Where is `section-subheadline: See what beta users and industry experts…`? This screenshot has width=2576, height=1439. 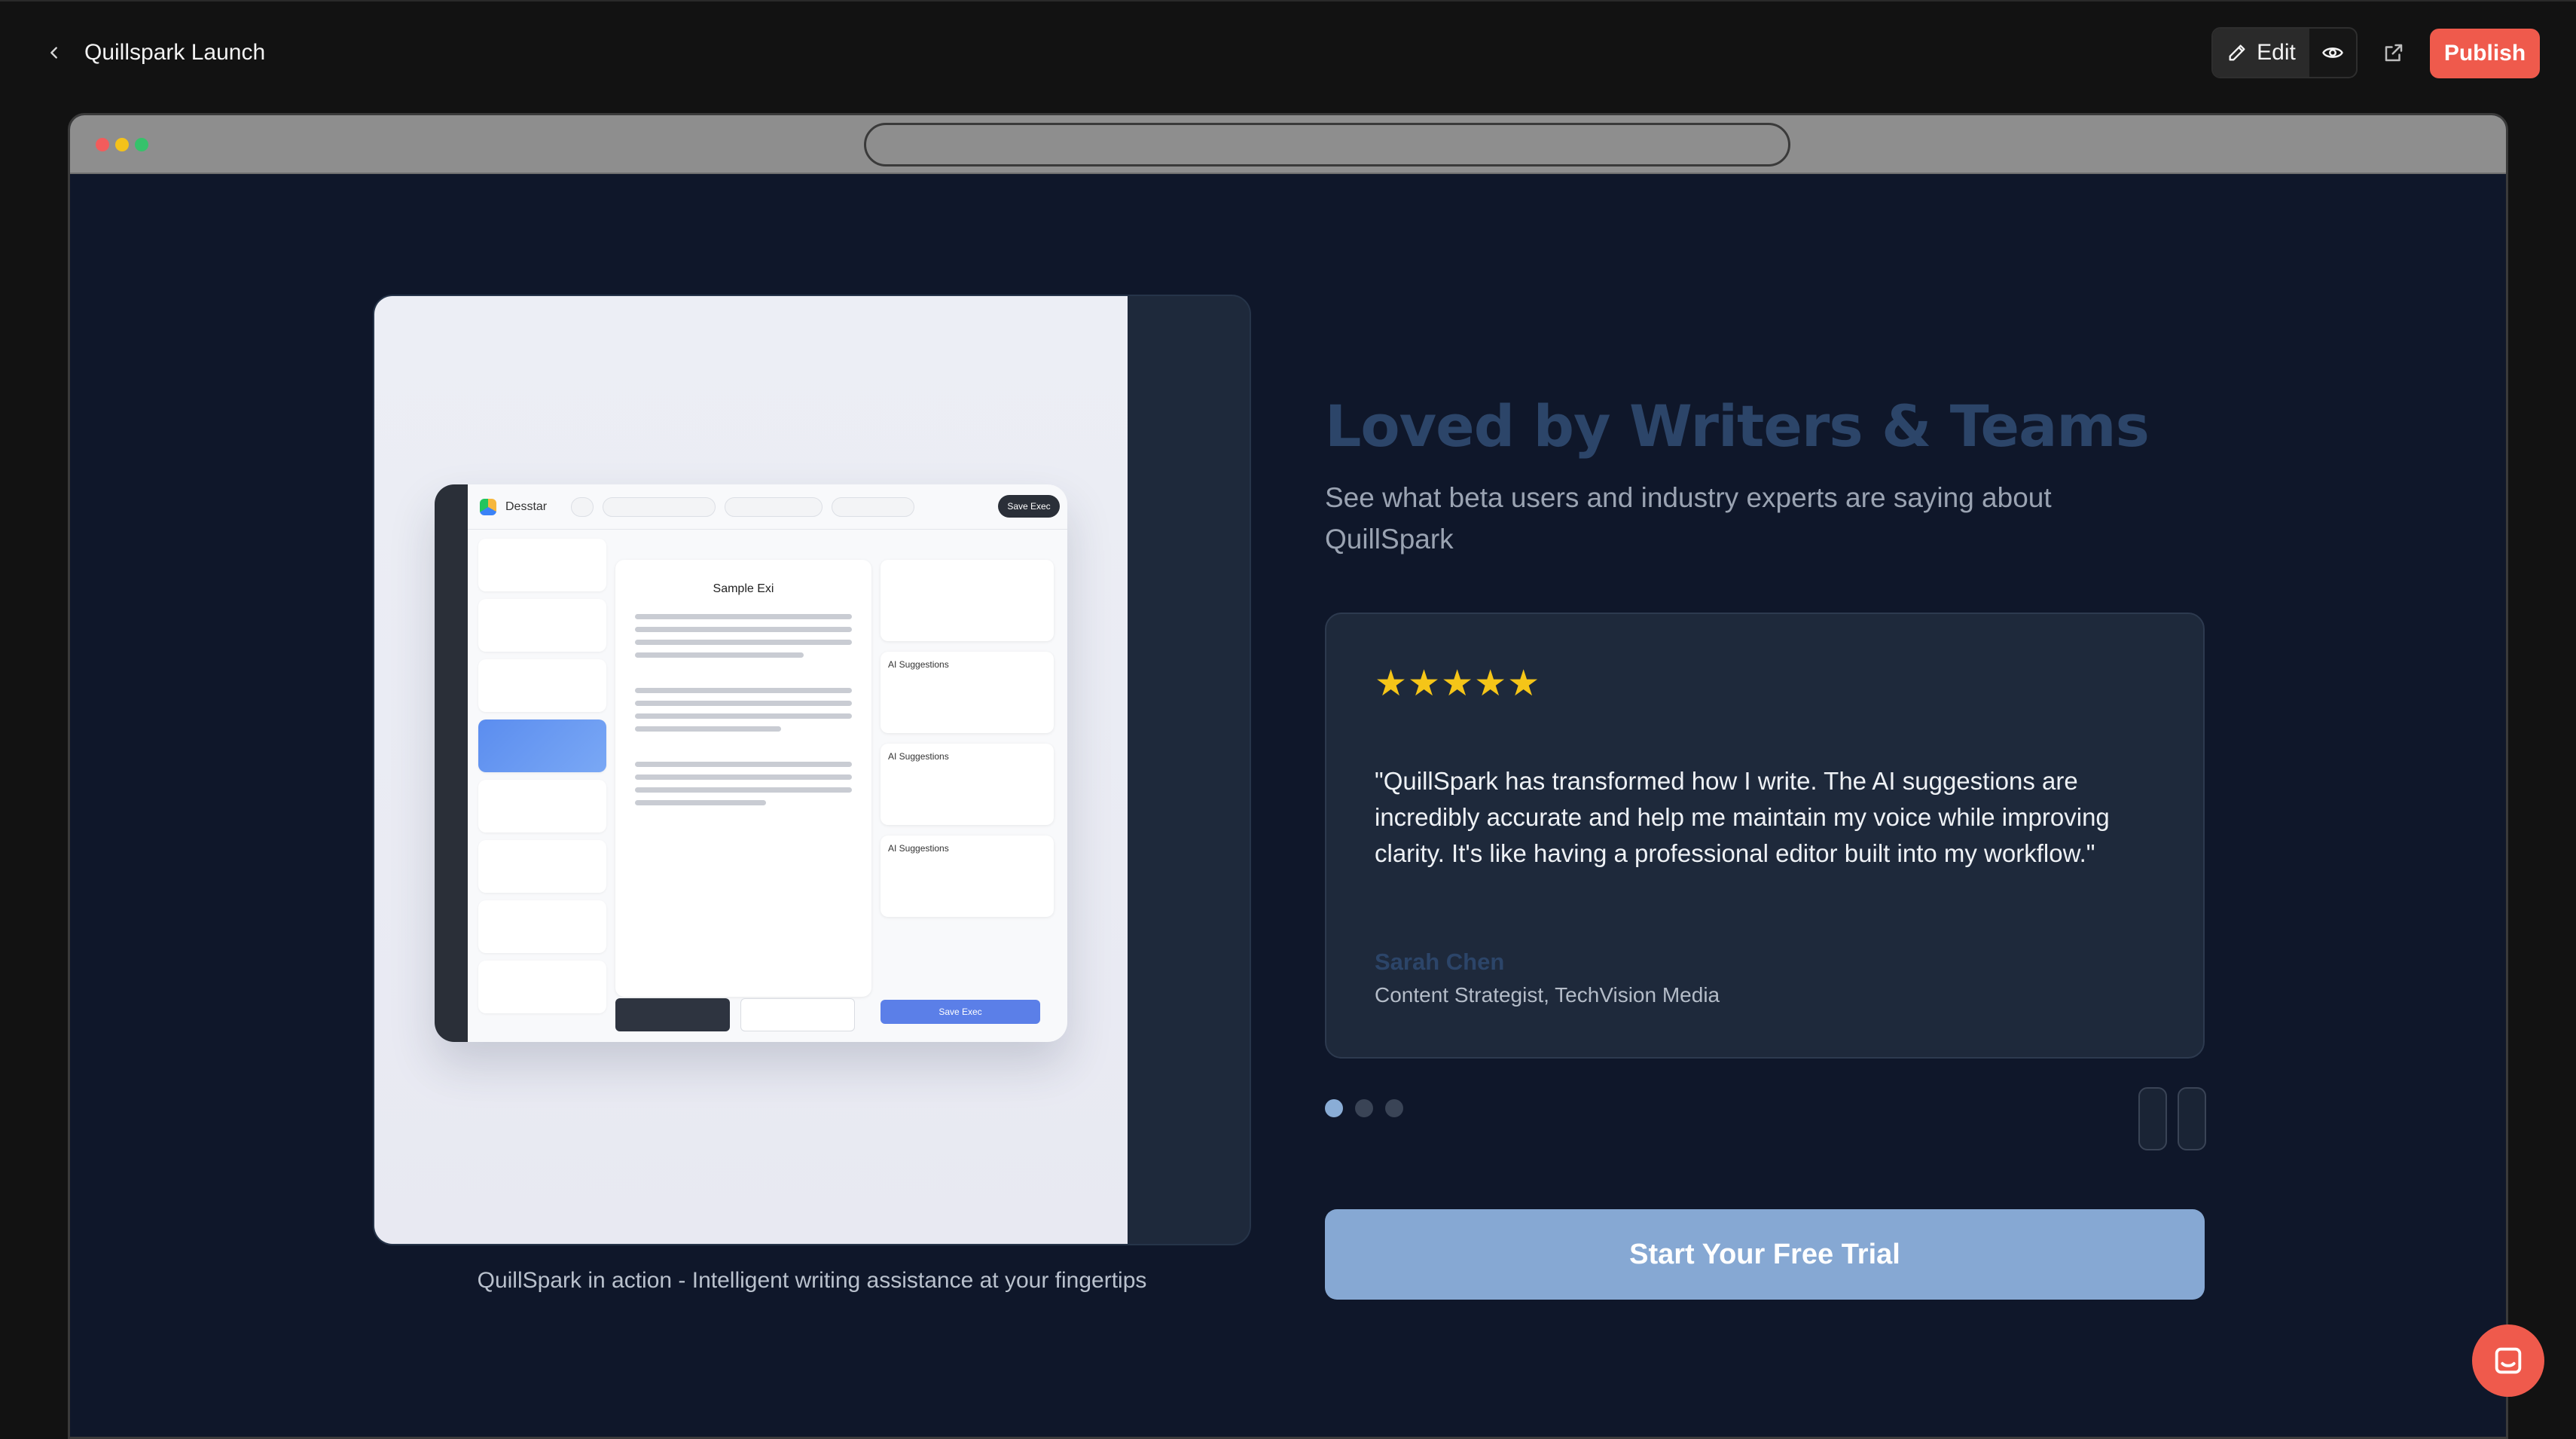
section-subheadline: See what beta users and industry experts… is located at coordinates (1689, 518).